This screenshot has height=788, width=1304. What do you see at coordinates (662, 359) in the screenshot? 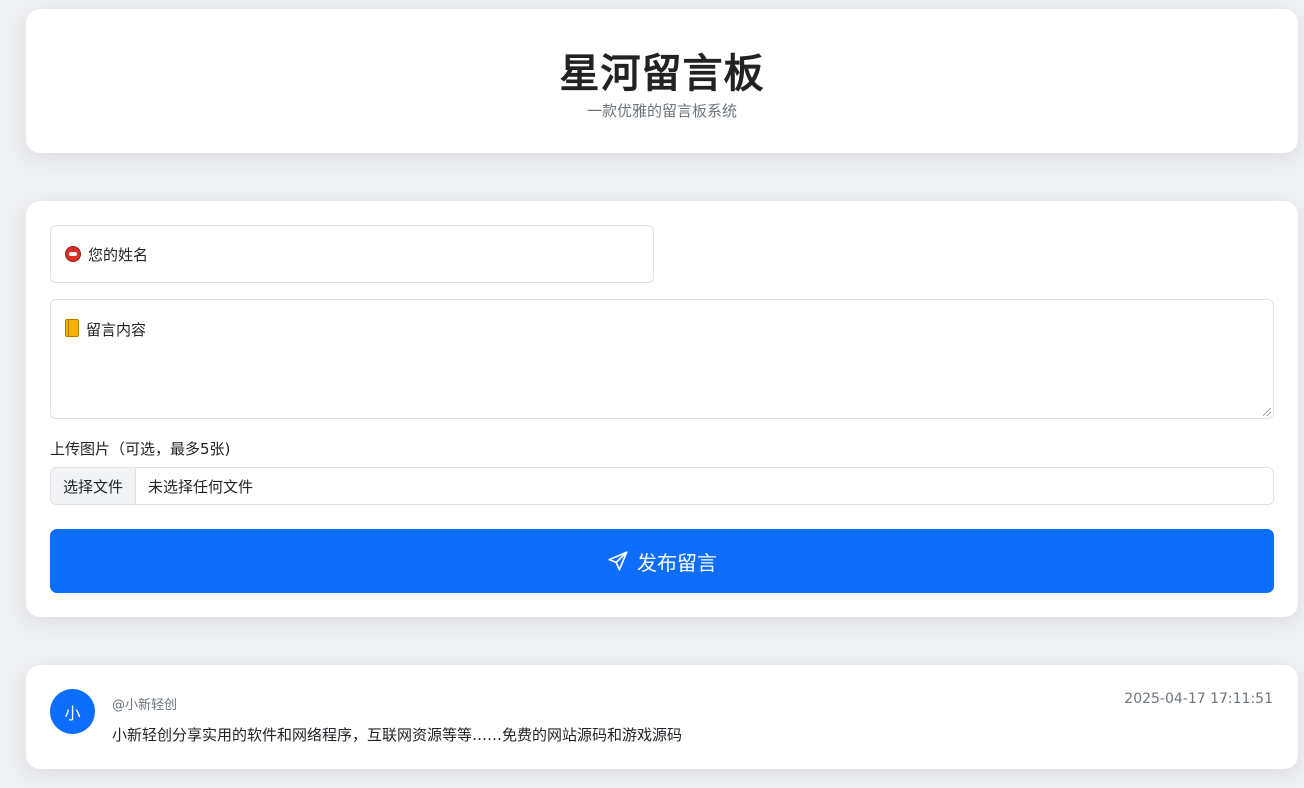
I see `message-textarea: 留言内容` at bounding box center [662, 359].